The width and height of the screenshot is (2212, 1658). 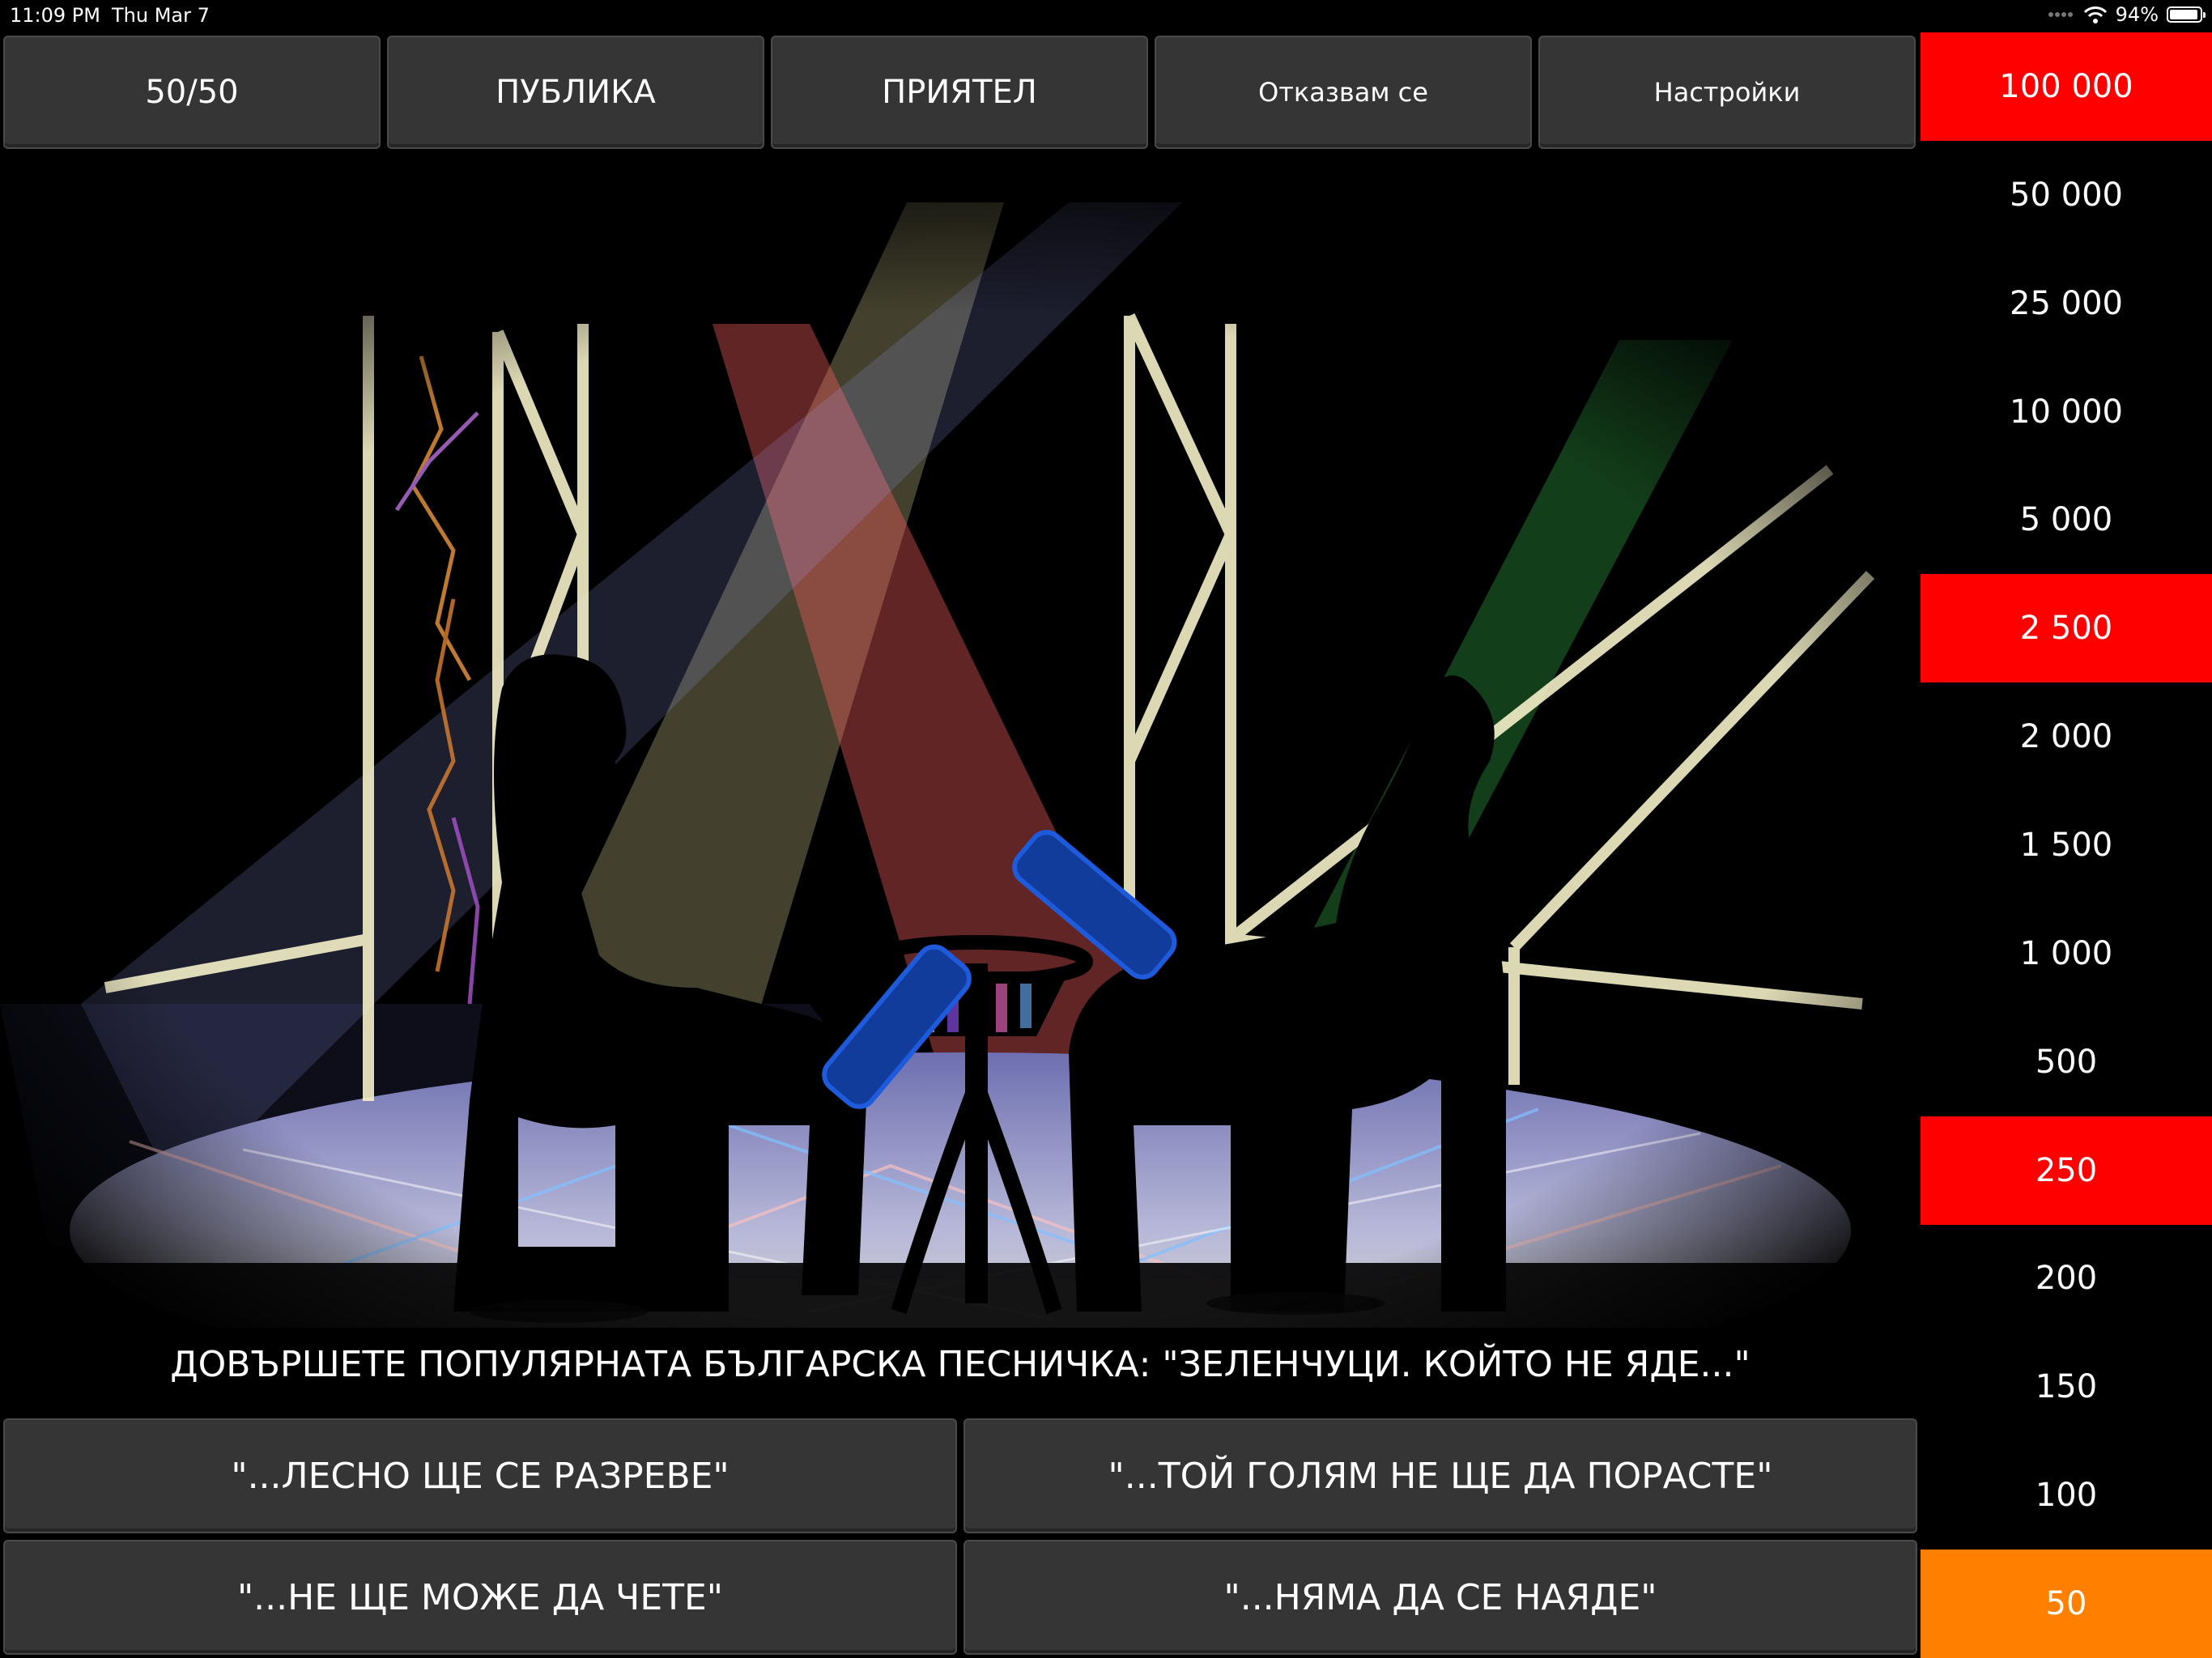 What do you see at coordinates (2066, 1604) in the screenshot?
I see `prize-level: 50` at bounding box center [2066, 1604].